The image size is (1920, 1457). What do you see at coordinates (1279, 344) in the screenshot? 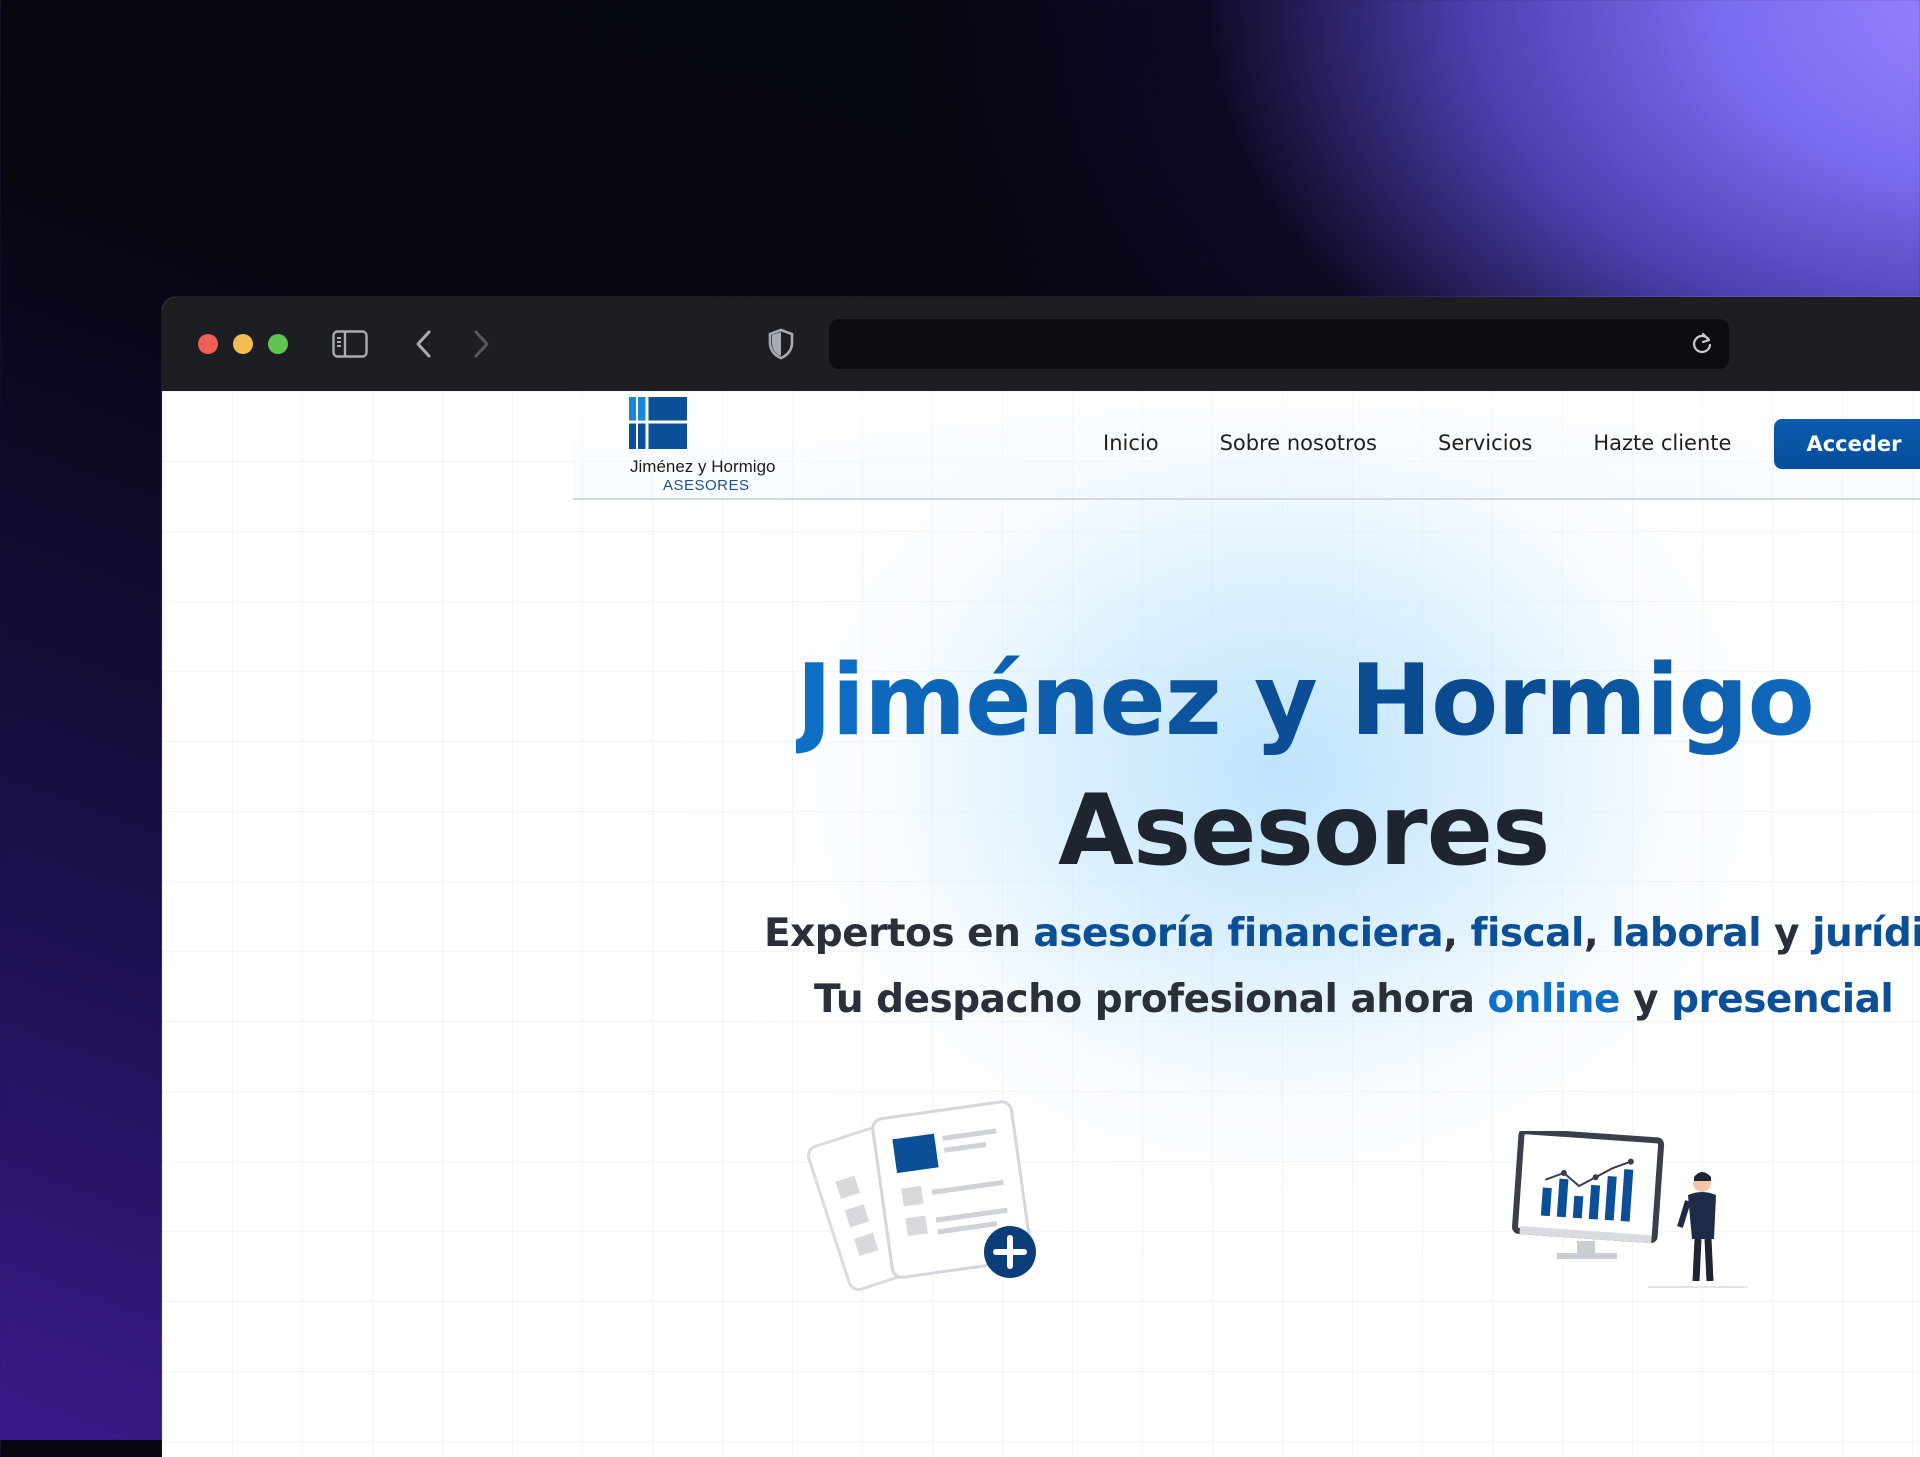
I see `address-bar` at bounding box center [1279, 344].